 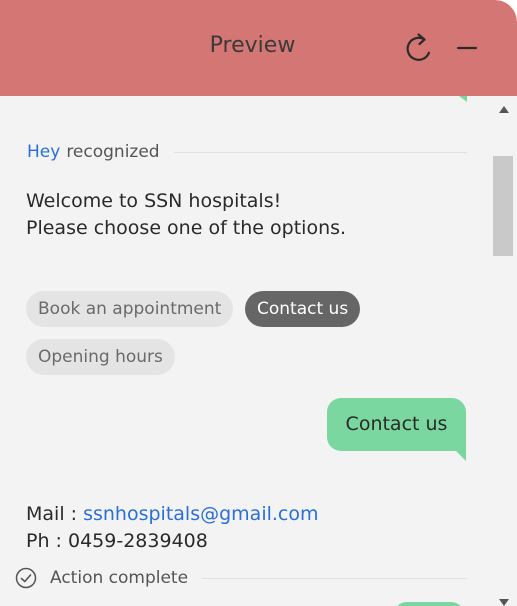 I want to click on mail-label: Mail :, so click(x=52, y=514).